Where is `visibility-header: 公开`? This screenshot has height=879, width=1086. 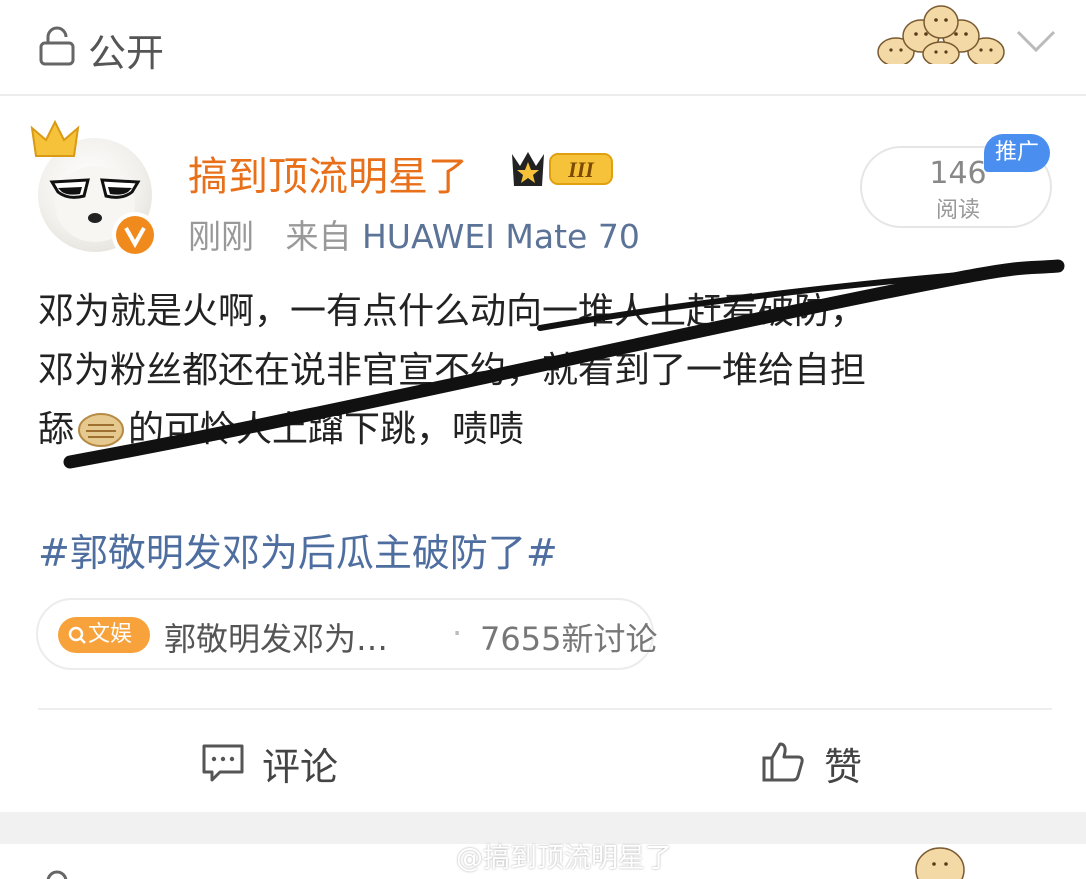
visibility-header: 公开 is located at coordinates (543, 48).